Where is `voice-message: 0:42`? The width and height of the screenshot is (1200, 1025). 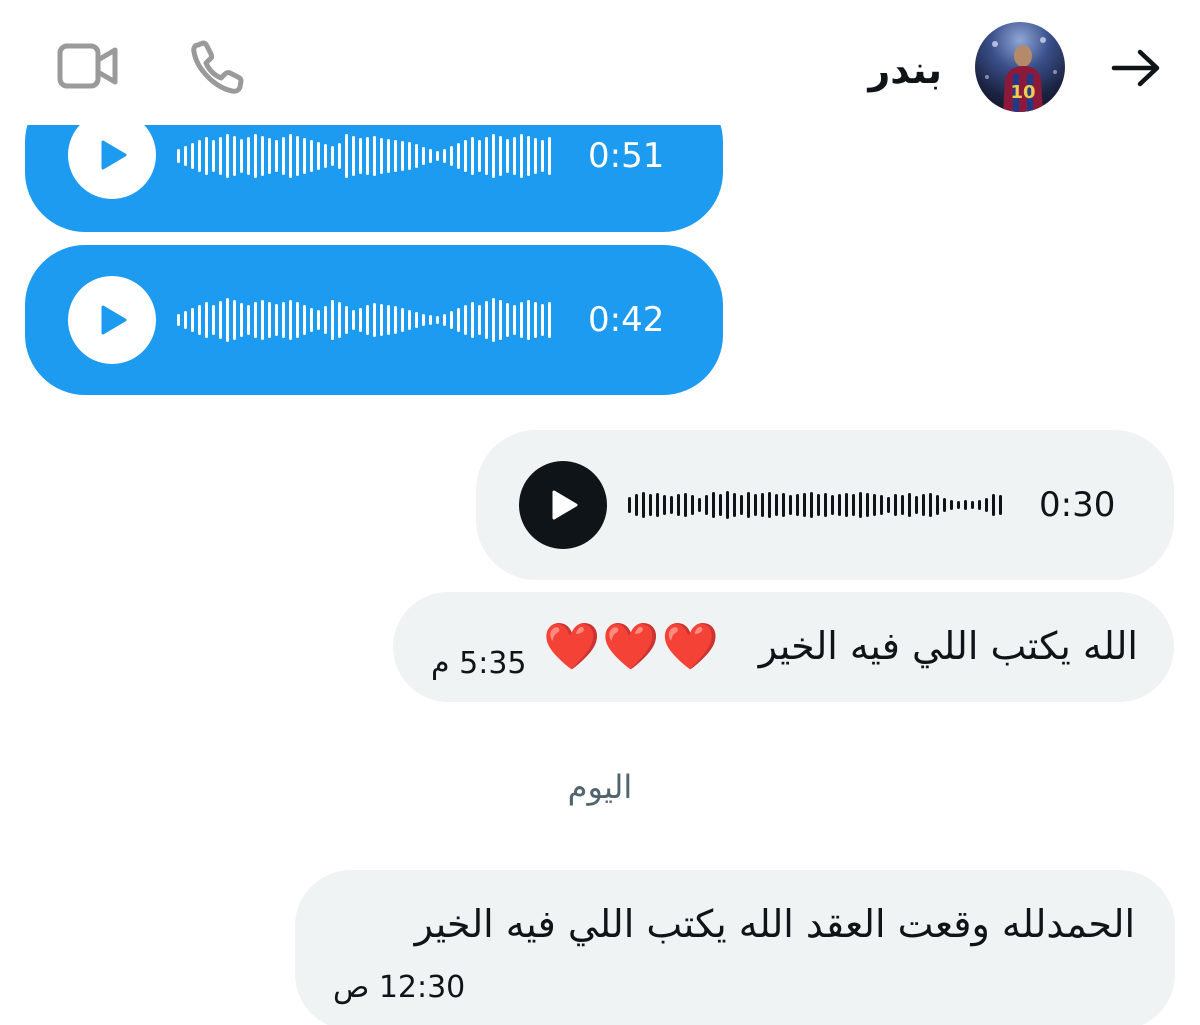
voice-message: 0:42 is located at coordinates (374, 320).